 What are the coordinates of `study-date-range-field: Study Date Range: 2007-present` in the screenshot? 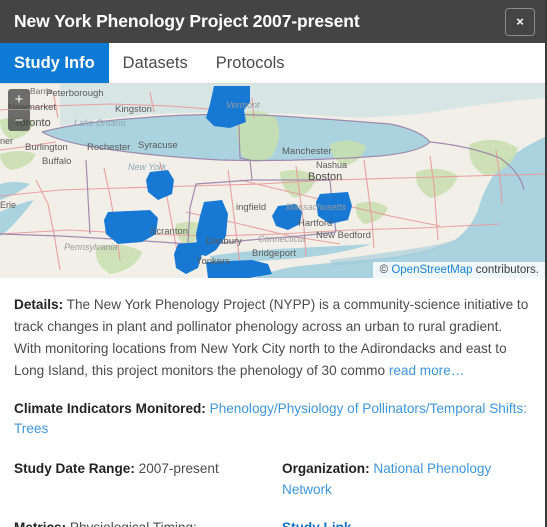 It's located at (148, 479).